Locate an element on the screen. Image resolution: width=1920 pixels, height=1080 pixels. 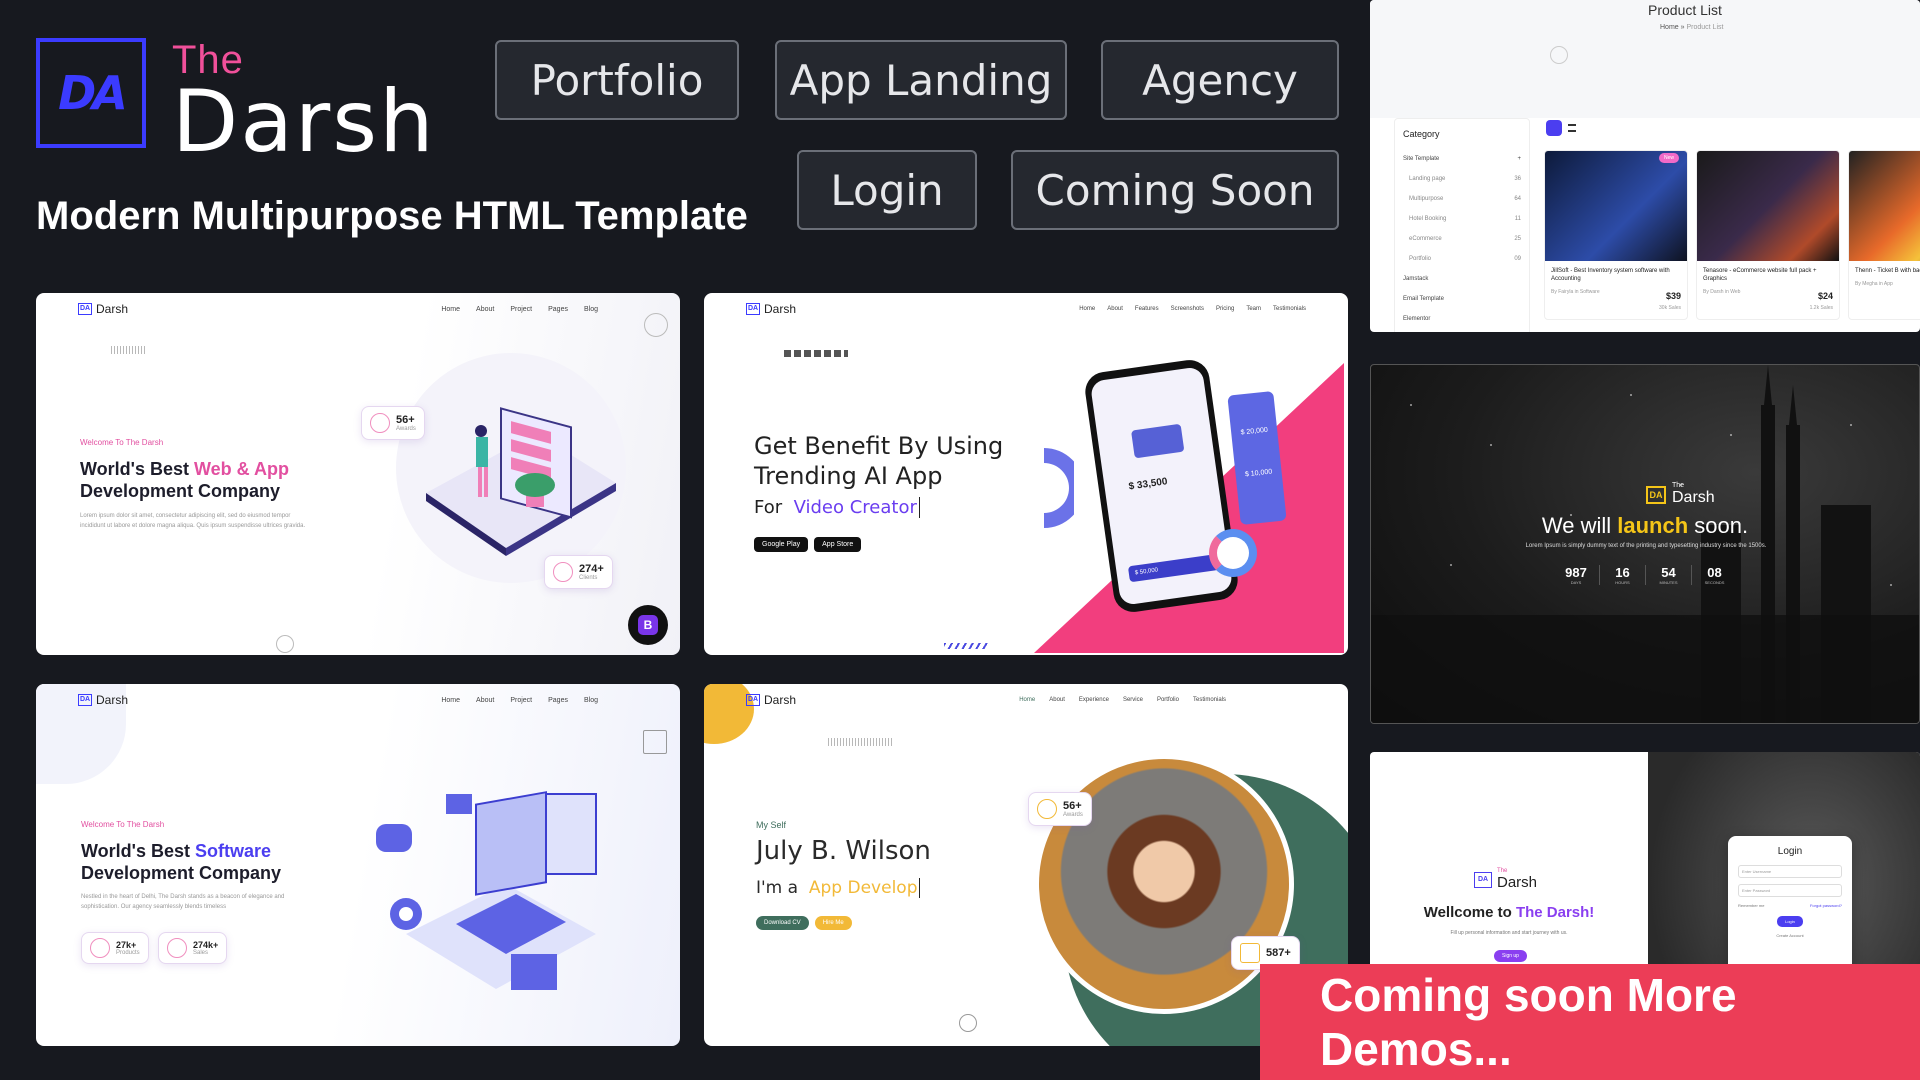
category-item: Email Template is located at coordinates (1462, 299).